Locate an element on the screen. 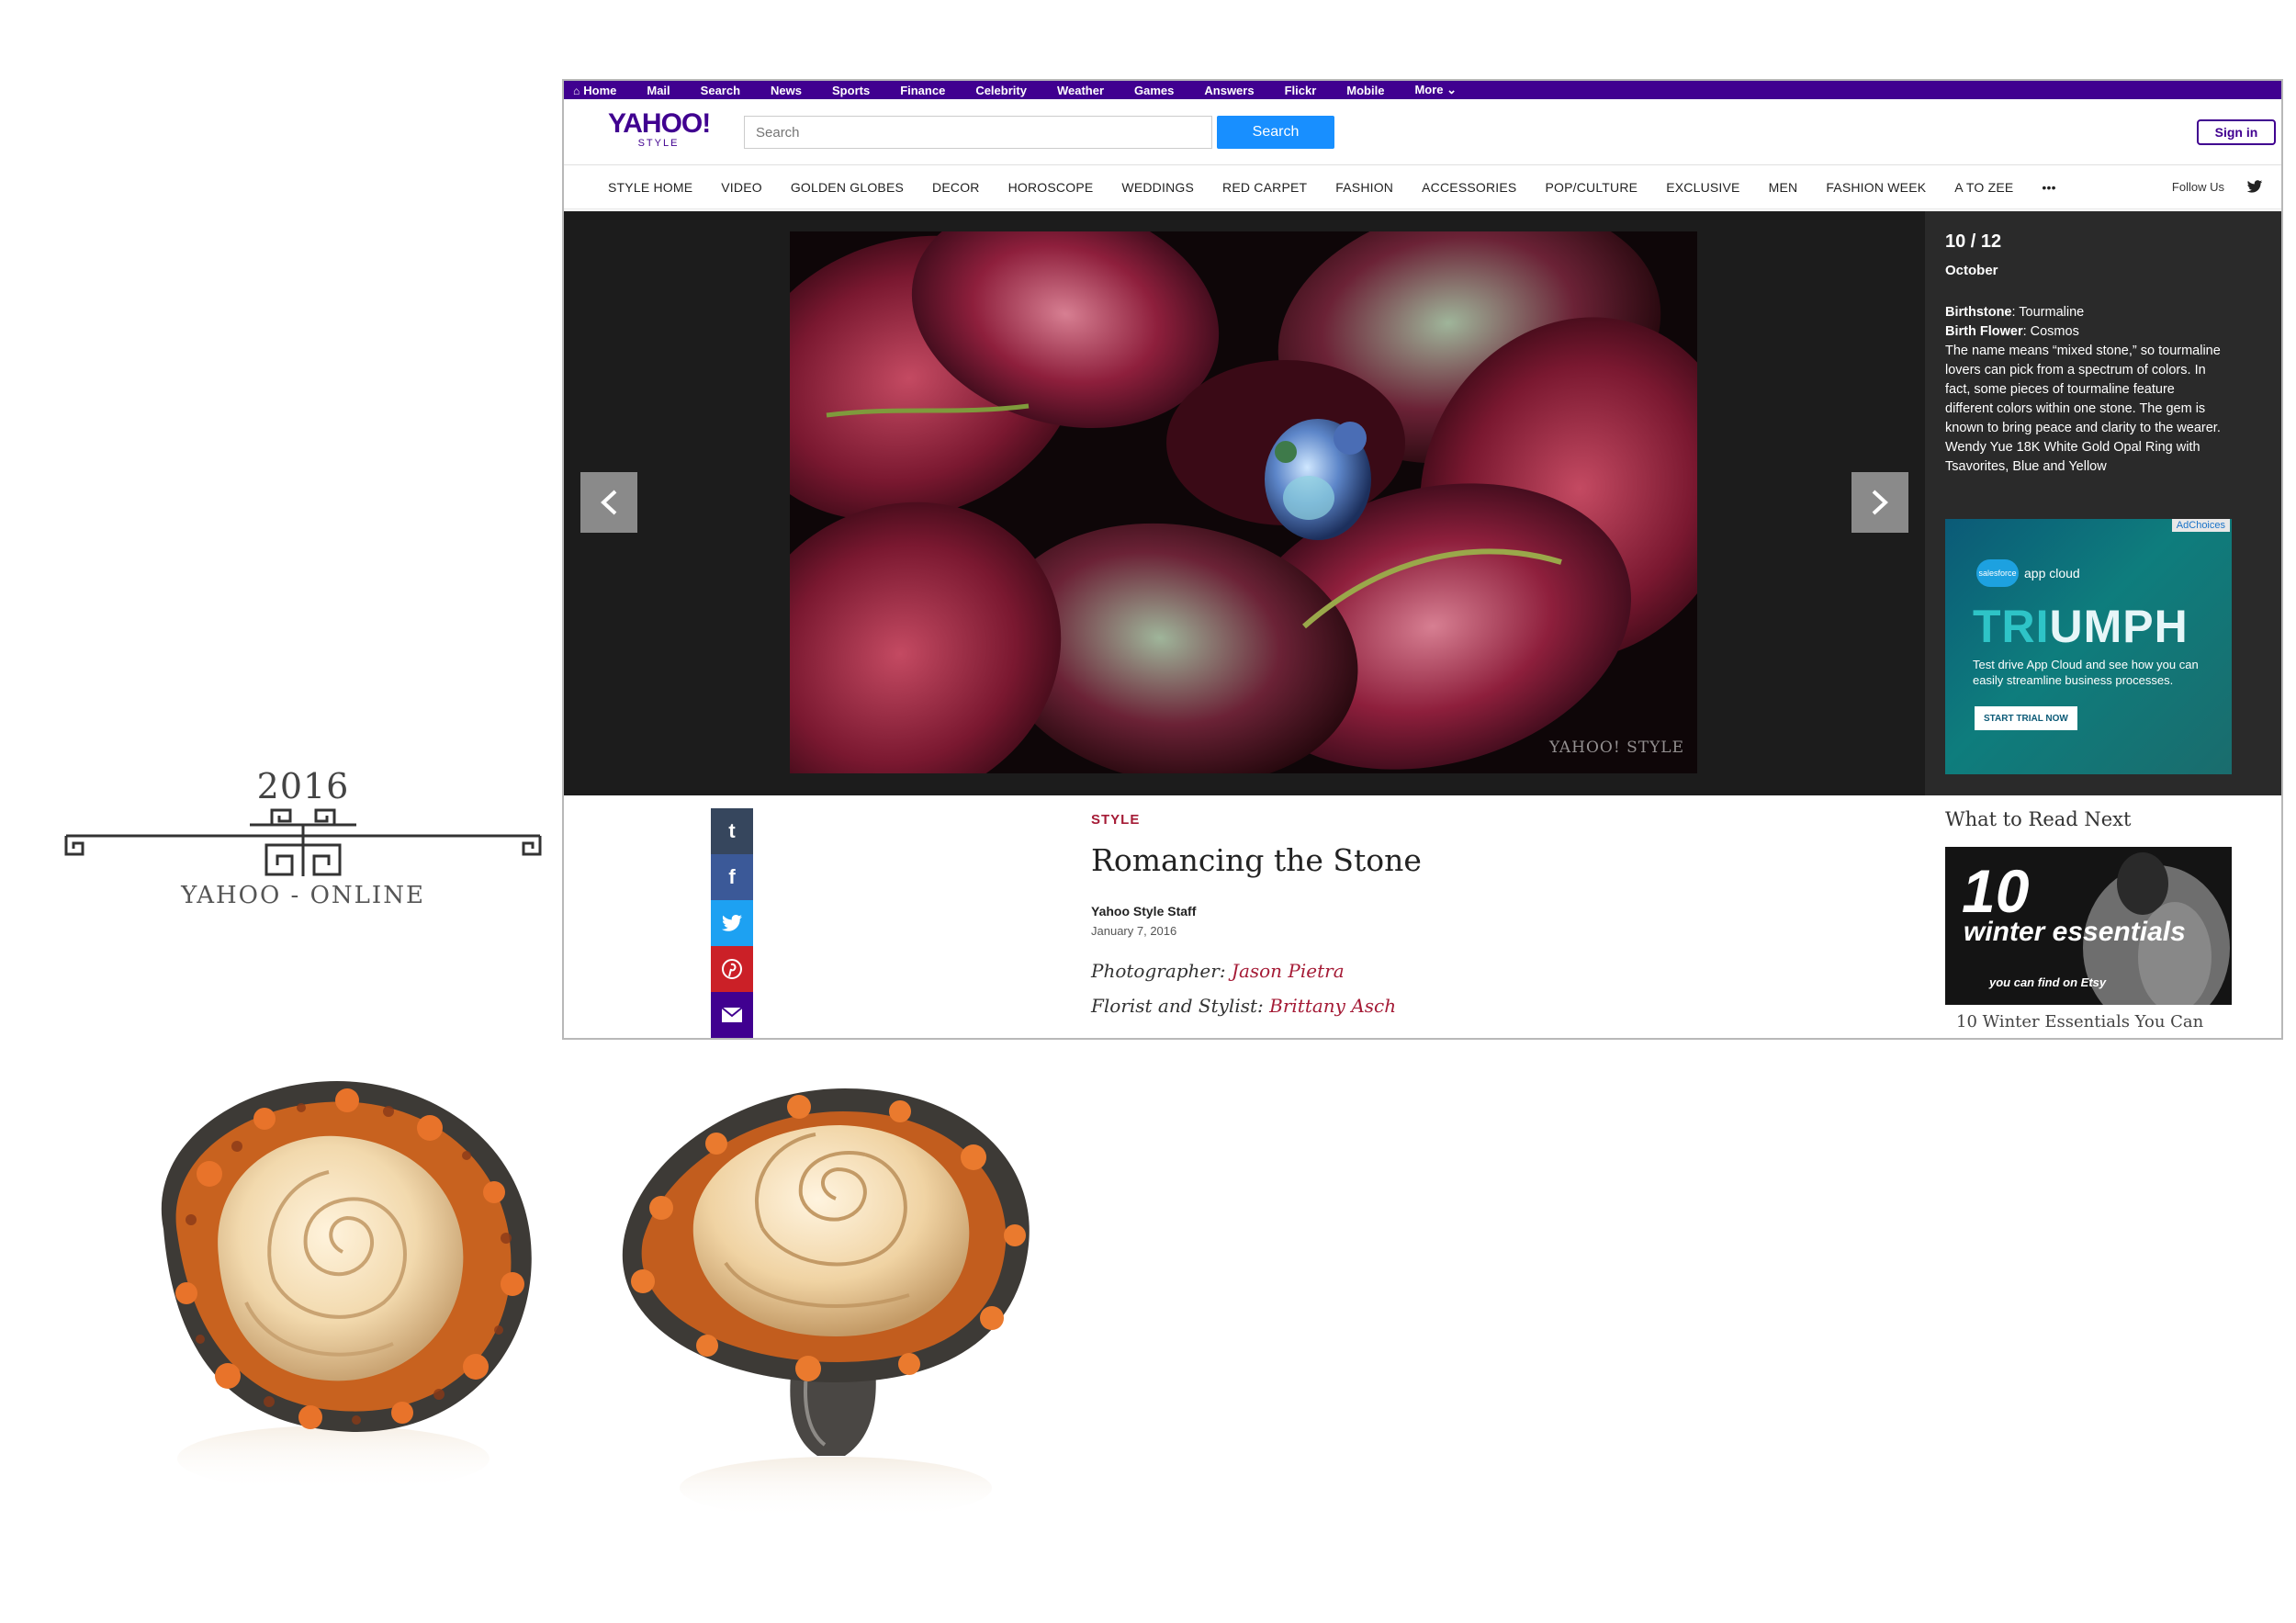  nav-fashion: FASHION is located at coordinates (1364, 187).